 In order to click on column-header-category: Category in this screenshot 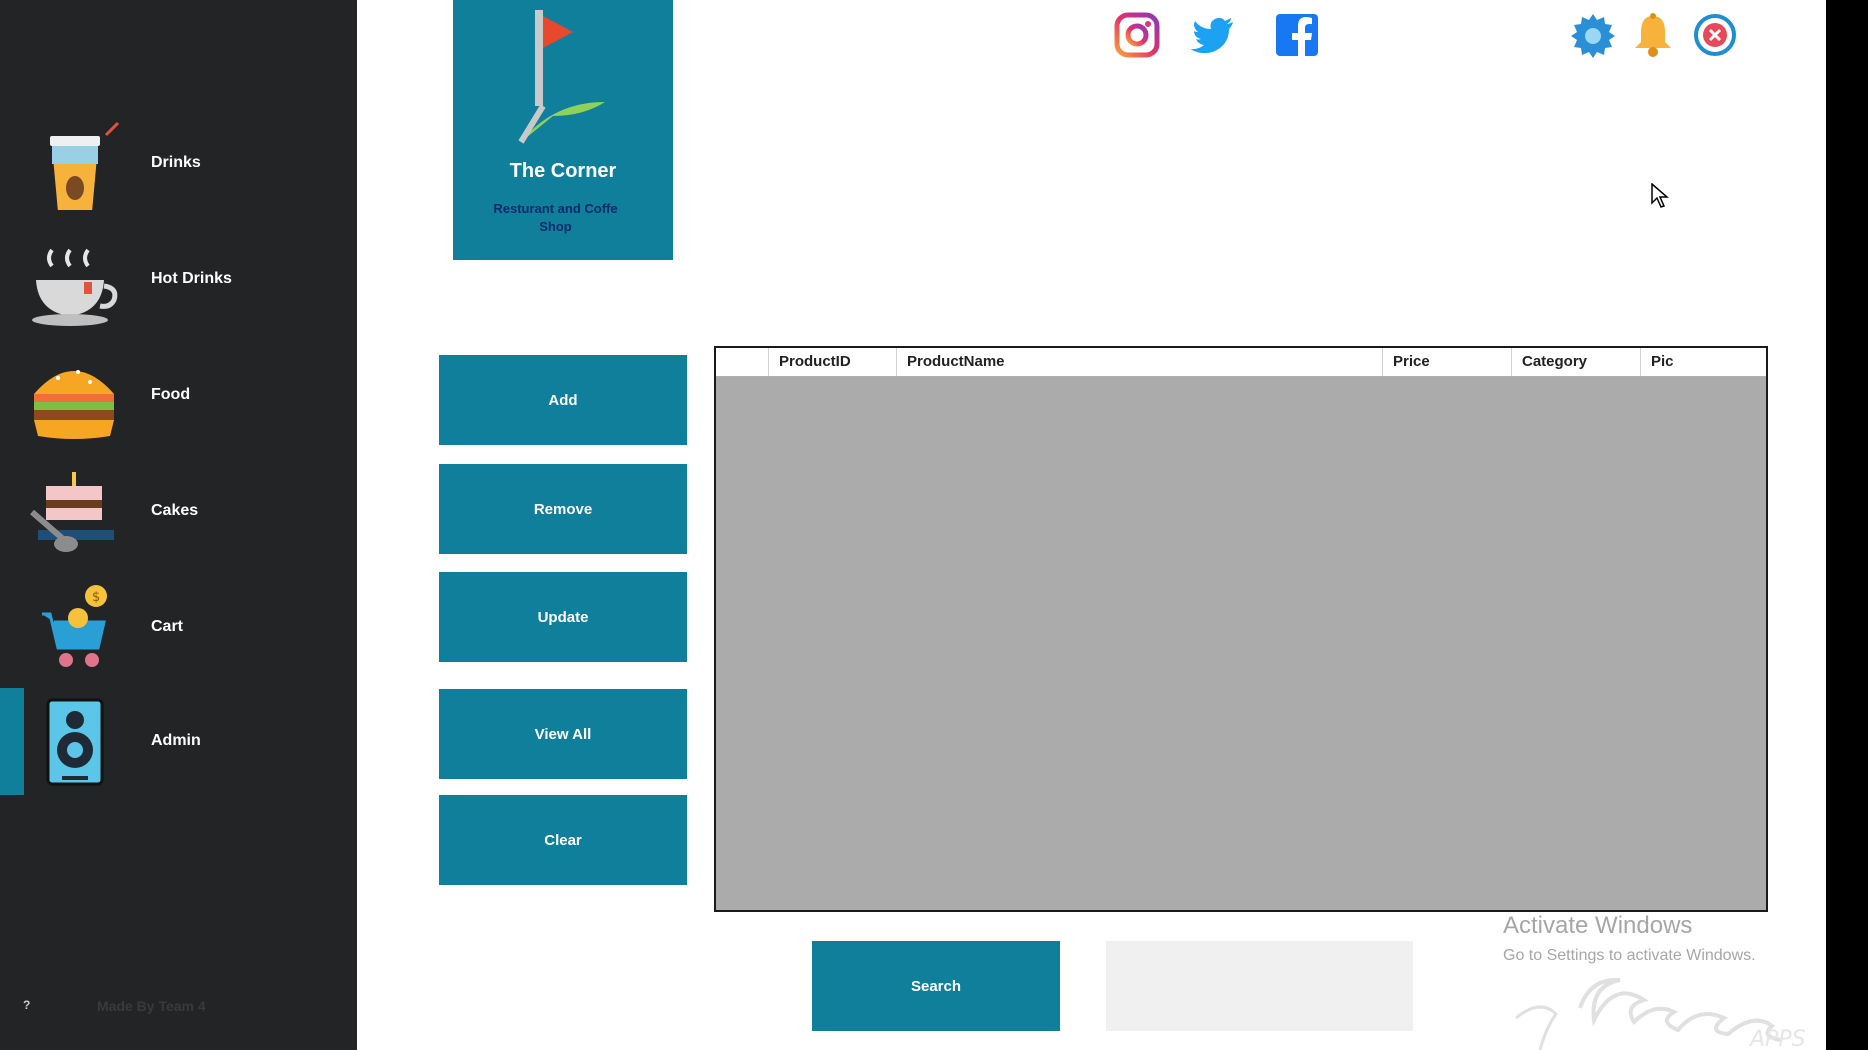, I will do `click(1575, 362)`.